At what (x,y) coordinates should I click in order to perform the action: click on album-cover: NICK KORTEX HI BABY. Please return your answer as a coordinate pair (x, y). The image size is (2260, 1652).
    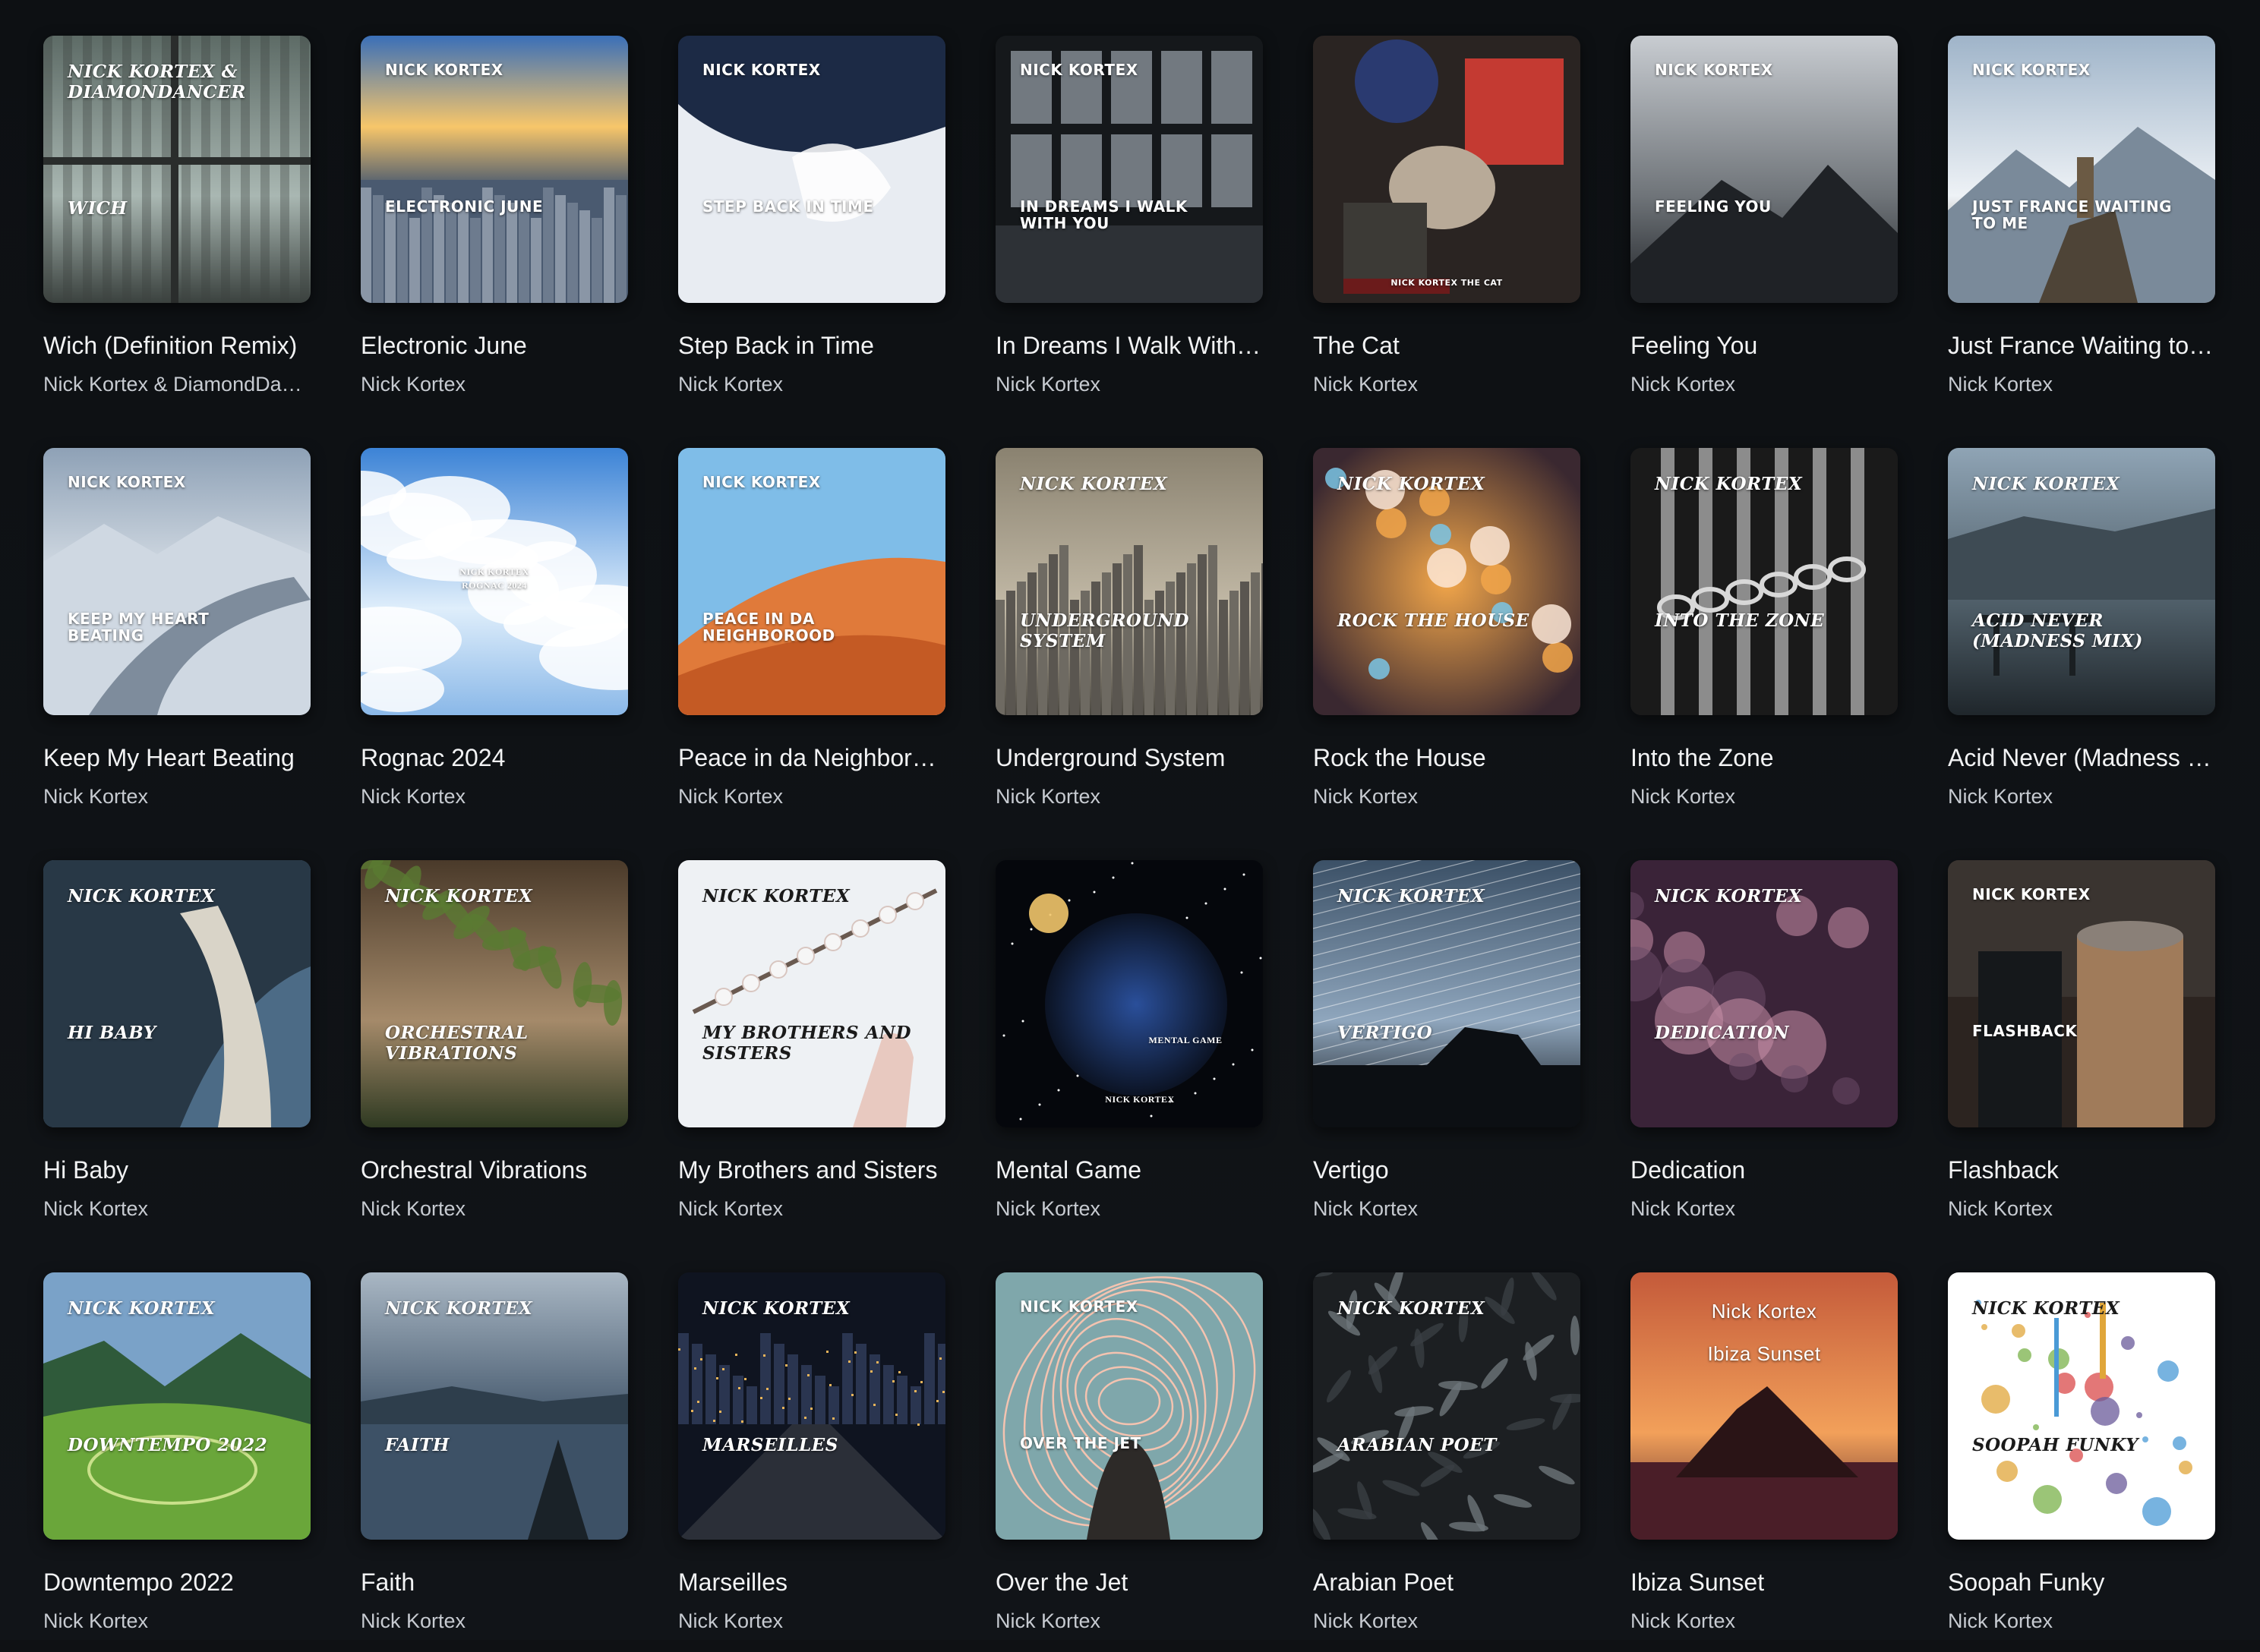
    Looking at the image, I should click on (177, 993).